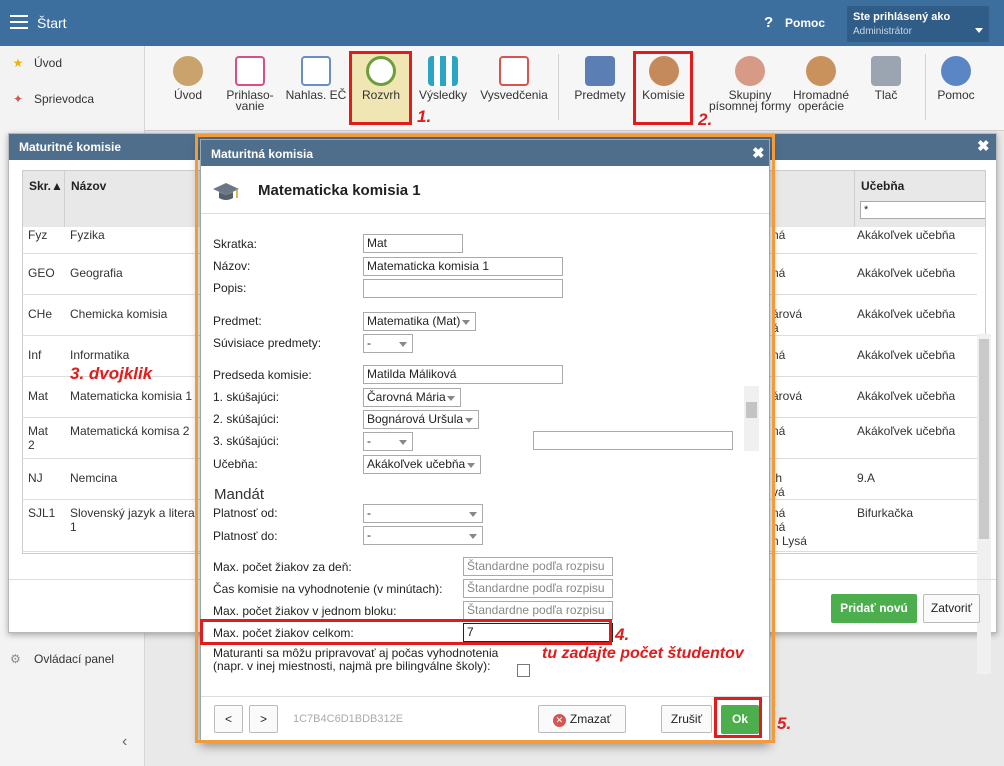 The width and height of the screenshot is (1004, 766). I want to click on annotation-5: 5., so click(784, 723).